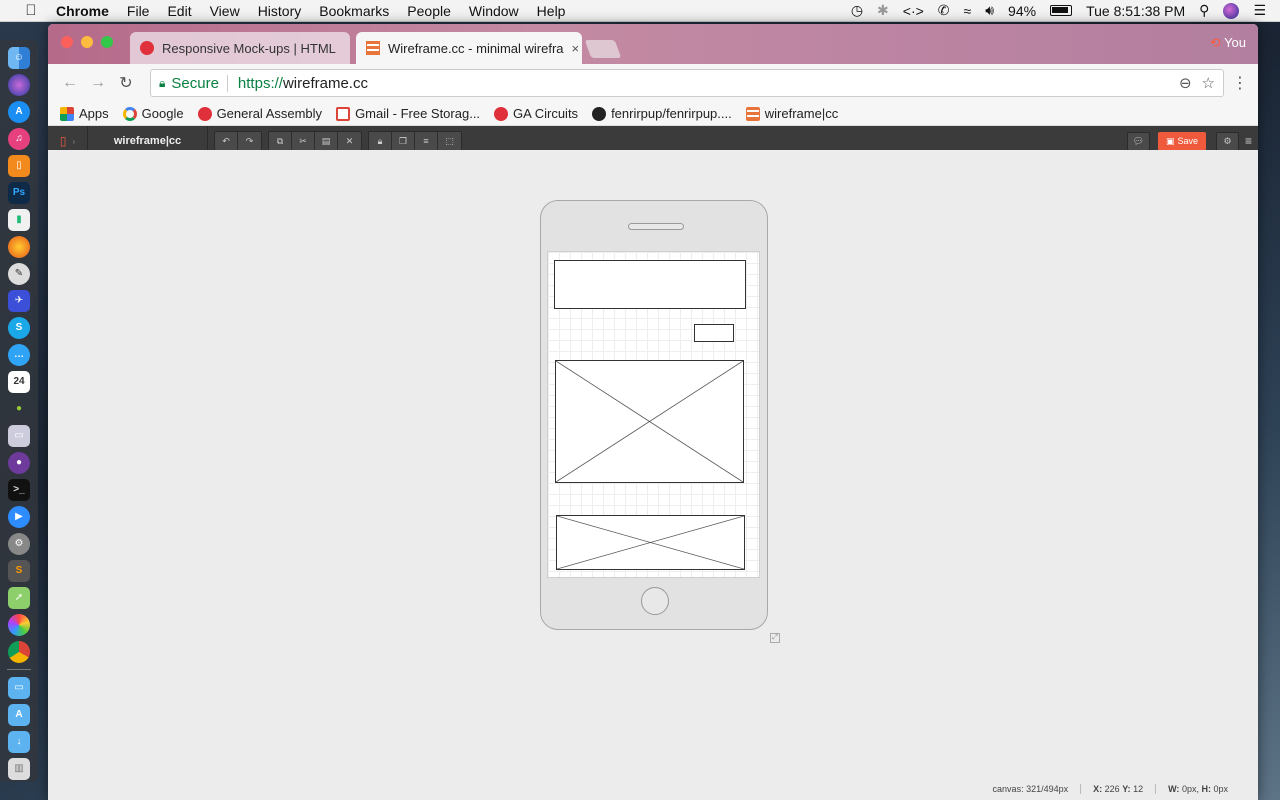 This screenshot has height=800, width=1280. I want to click on photos-icon, so click(19, 624).